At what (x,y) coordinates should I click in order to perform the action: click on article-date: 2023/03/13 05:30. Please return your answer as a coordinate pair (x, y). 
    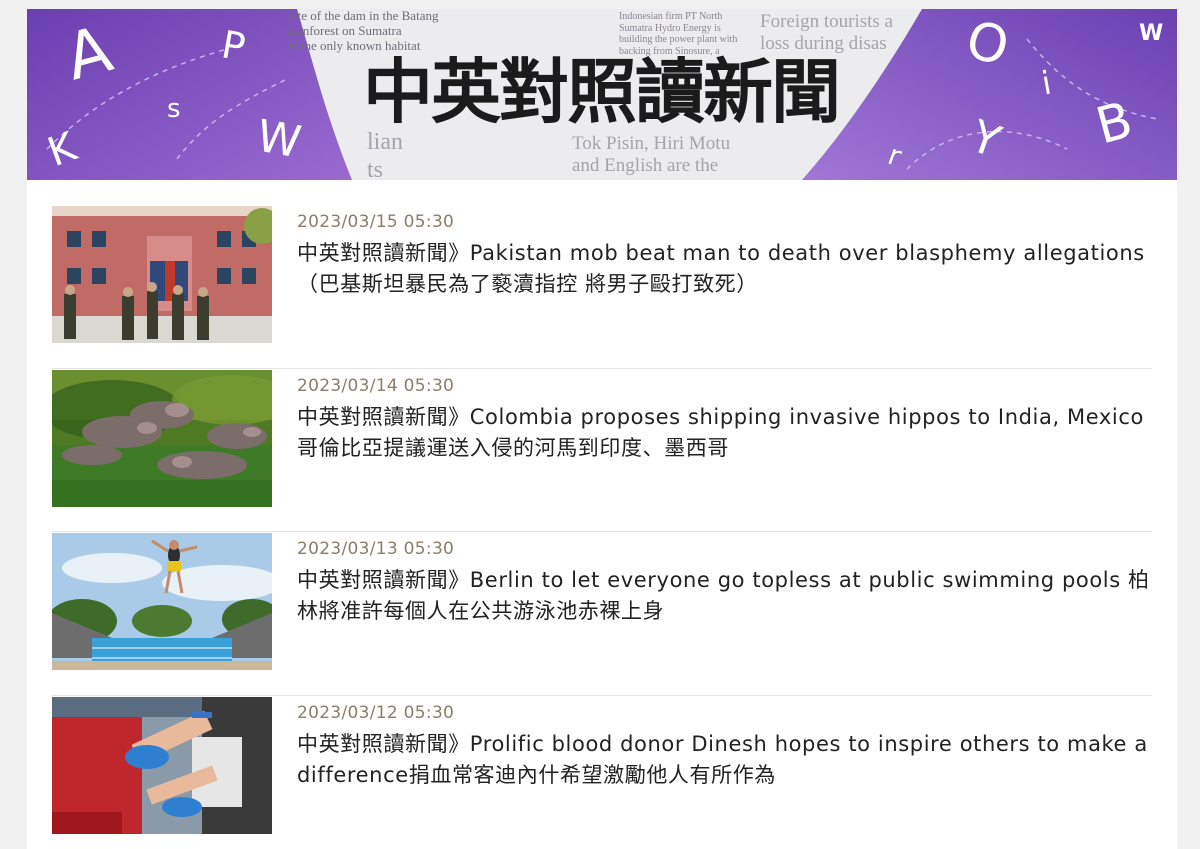
    Looking at the image, I should click on (376, 549).